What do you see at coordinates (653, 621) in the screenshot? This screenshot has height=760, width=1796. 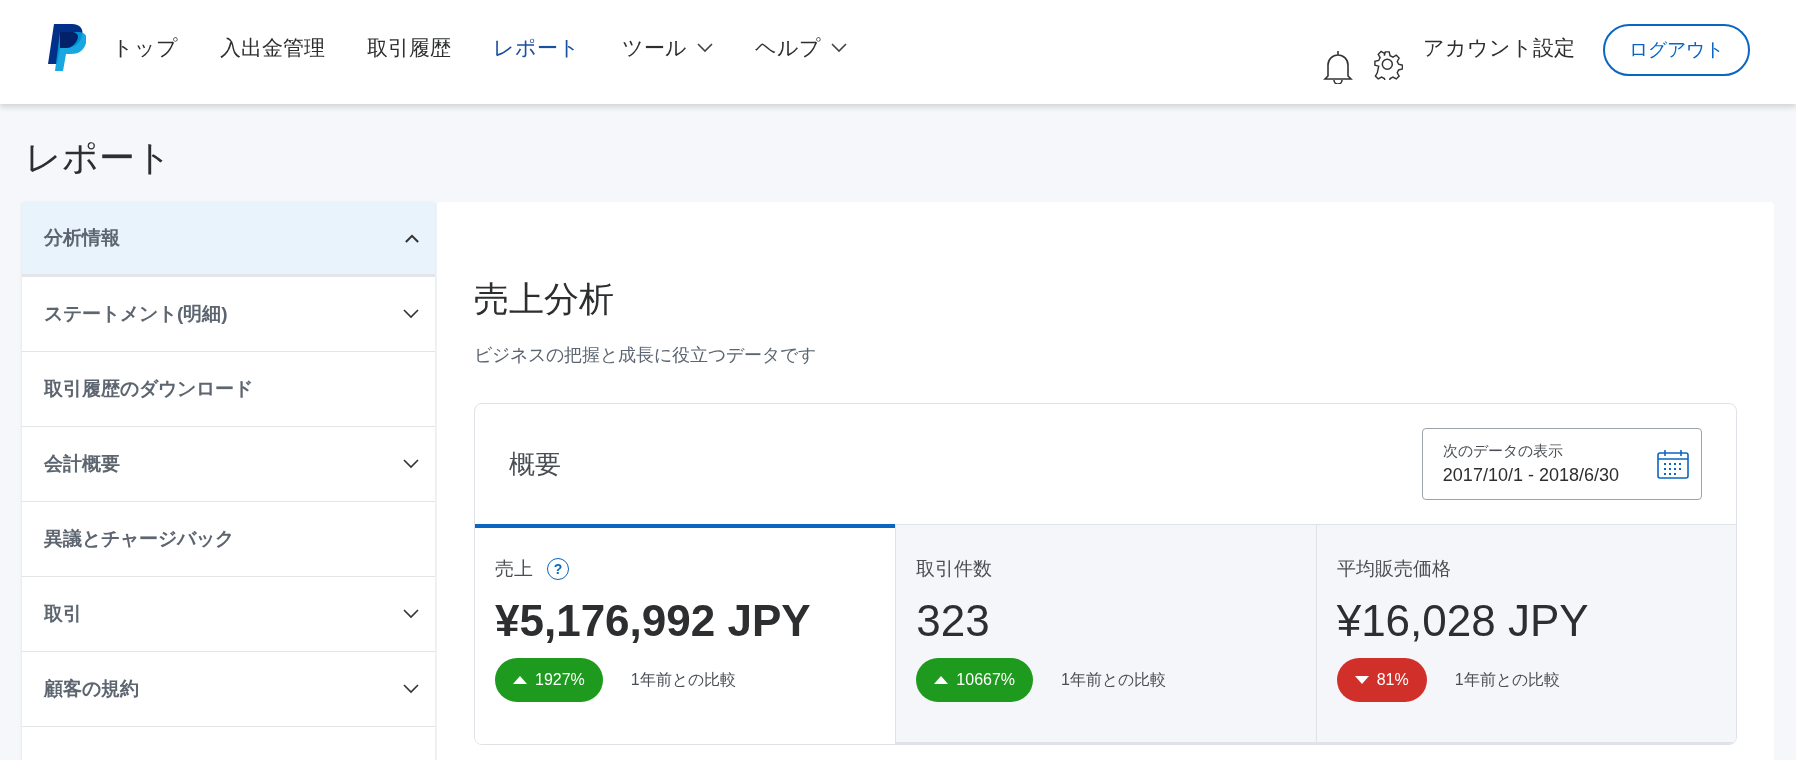 I see `metric-value: ¥5,176,992 JPY` at bounding box center [653, 621].